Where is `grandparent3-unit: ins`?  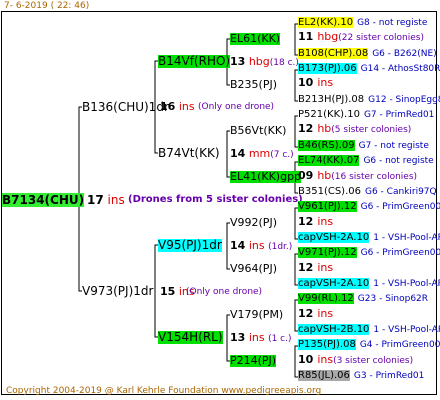 grandparent3-unit: ins is located at coordinates (256, 245).